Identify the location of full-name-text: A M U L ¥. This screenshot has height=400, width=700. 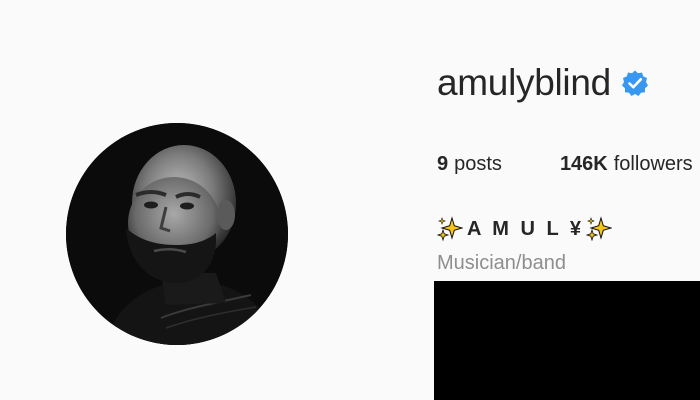
(526, 228).